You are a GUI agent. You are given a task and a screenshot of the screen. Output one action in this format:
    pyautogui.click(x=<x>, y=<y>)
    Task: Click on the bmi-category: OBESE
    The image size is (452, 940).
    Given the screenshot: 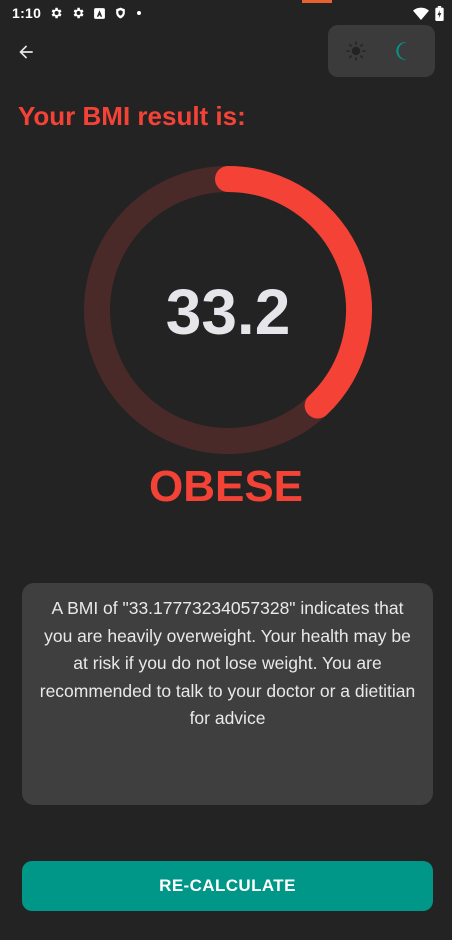 What is the action you would take?
    pyautogui.click(x=226, y=486)
    